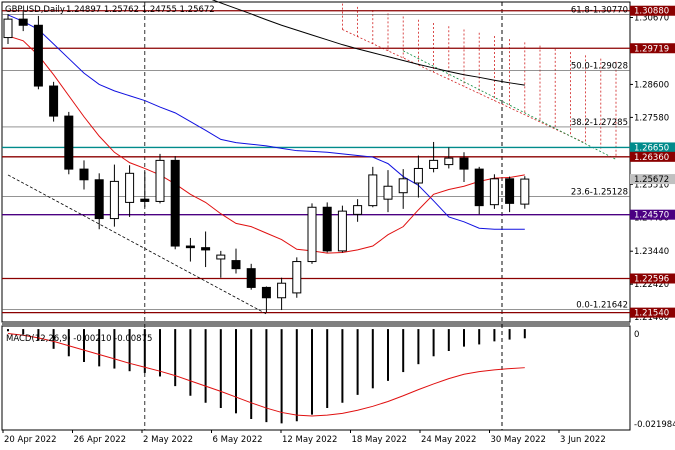 Image resolution: width=675 pixels, height=450 pixels. I want to click on fib-level-label: 50.0-1.29028, so click(599, 67).